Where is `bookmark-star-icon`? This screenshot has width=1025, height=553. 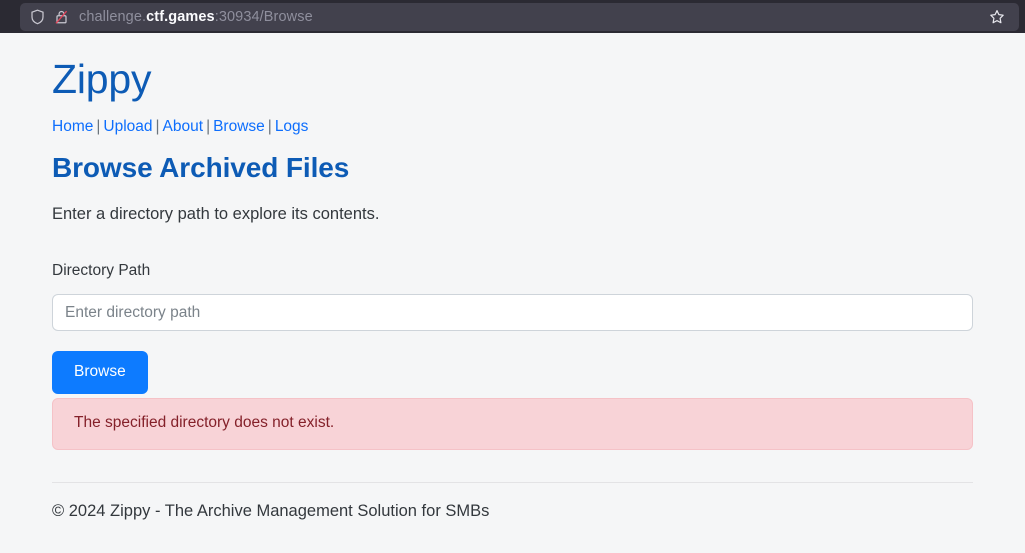 bookmark-star-icon is located at coordinates (997, 17).